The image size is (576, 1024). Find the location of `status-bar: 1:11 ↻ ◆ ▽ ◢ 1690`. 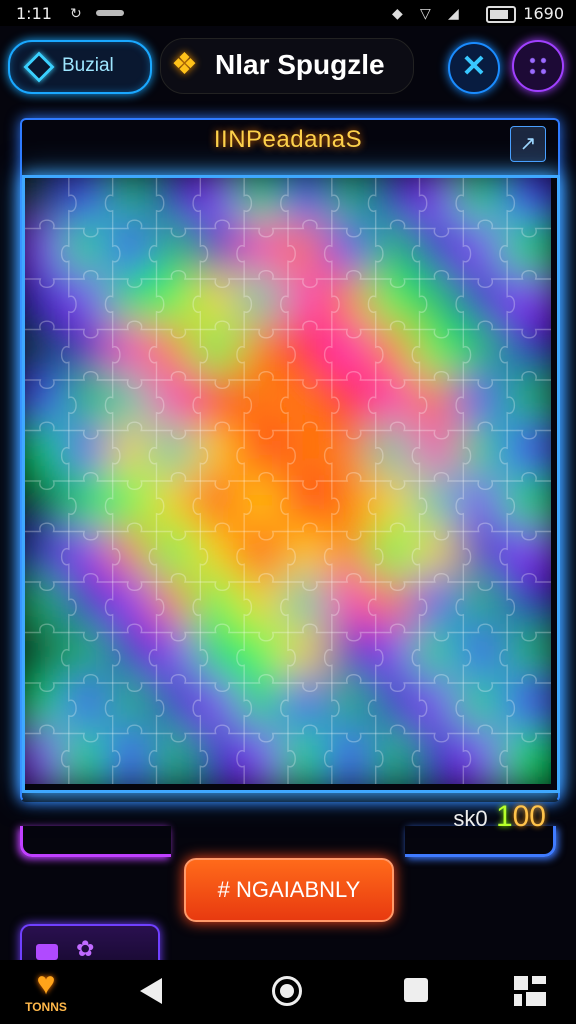

status-bar: 1:11 ↻ ◆ ▽ ◢ 1690 is located at coordinates (288, 13).